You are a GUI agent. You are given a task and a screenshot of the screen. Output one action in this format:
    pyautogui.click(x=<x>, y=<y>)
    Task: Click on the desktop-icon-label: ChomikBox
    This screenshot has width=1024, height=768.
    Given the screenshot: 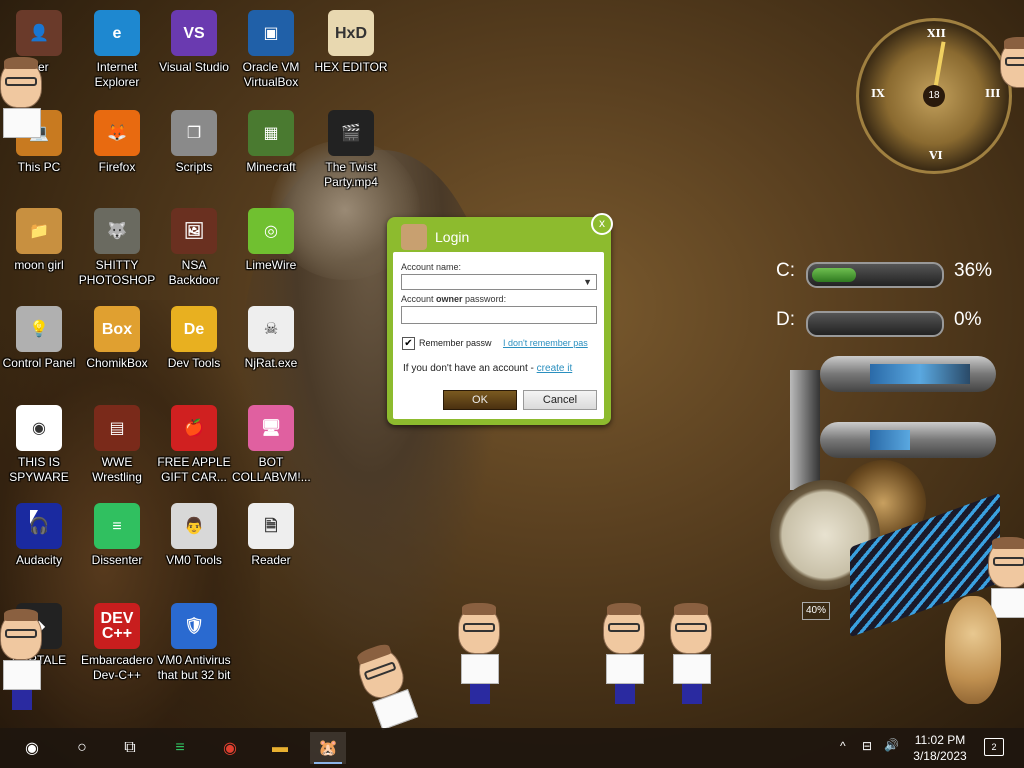 What is the action you would take?
    pyautogui.click(x=117, y=363)
    